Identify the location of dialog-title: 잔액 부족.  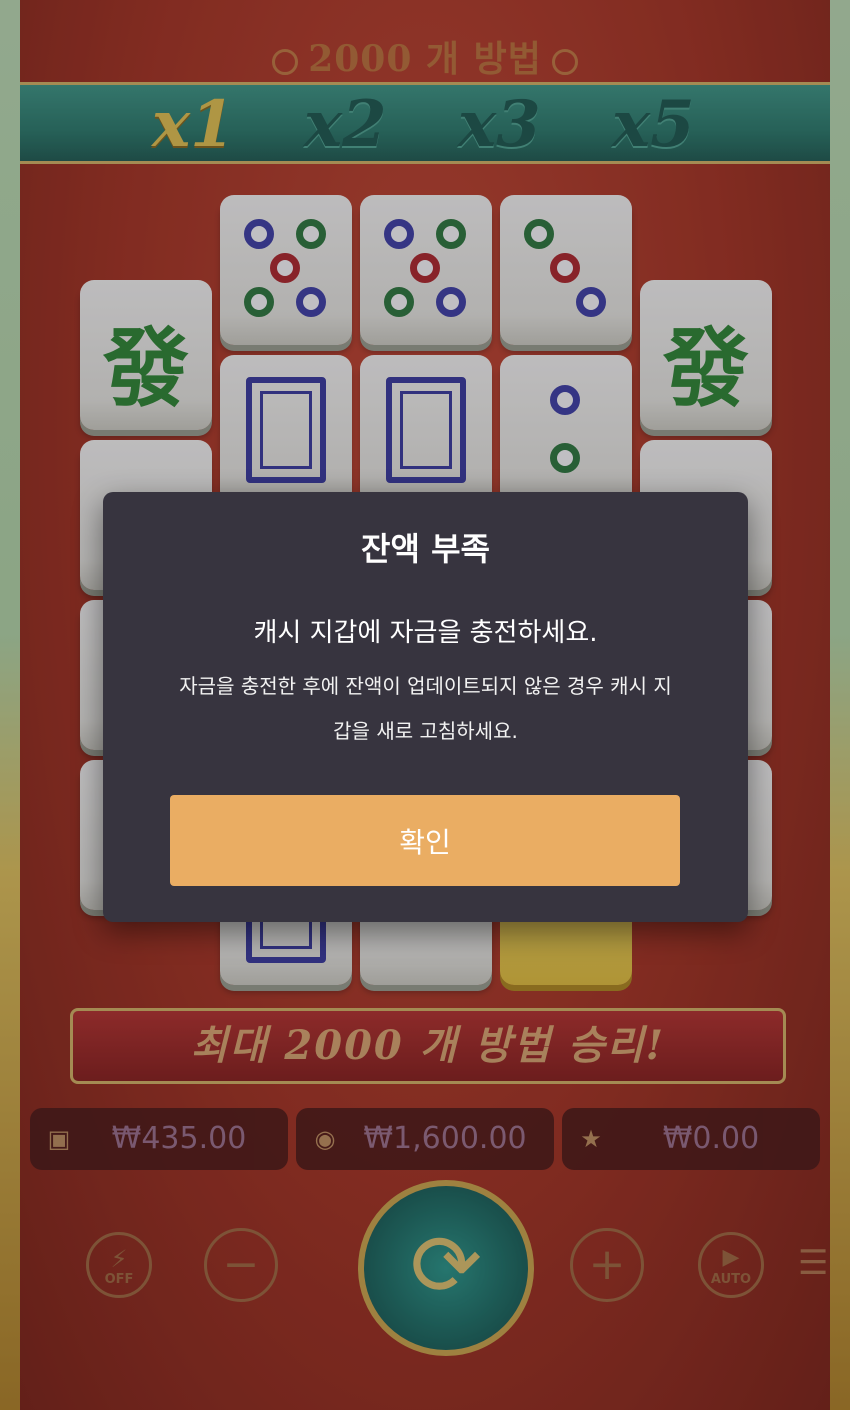
(425, 549).